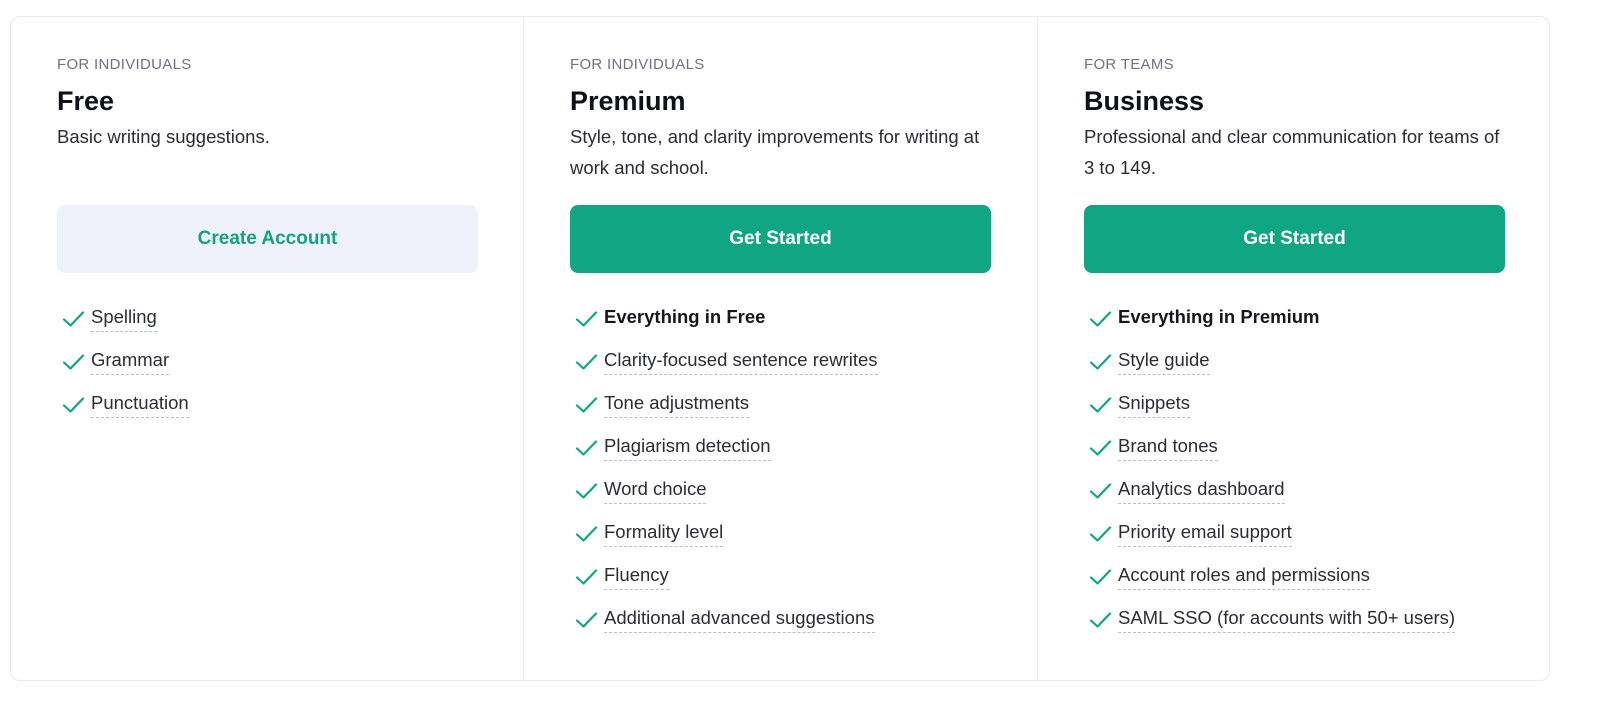  I want to click on feature-item: Brand tones, so click(1294, 447).